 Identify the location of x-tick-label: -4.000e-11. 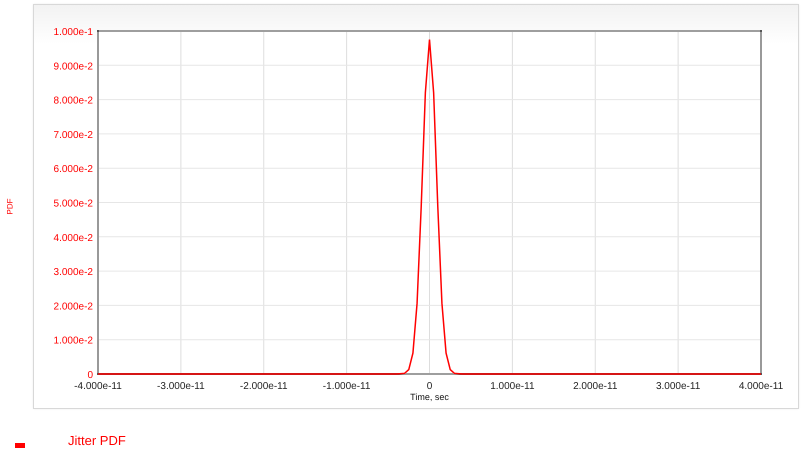
(98, 386).